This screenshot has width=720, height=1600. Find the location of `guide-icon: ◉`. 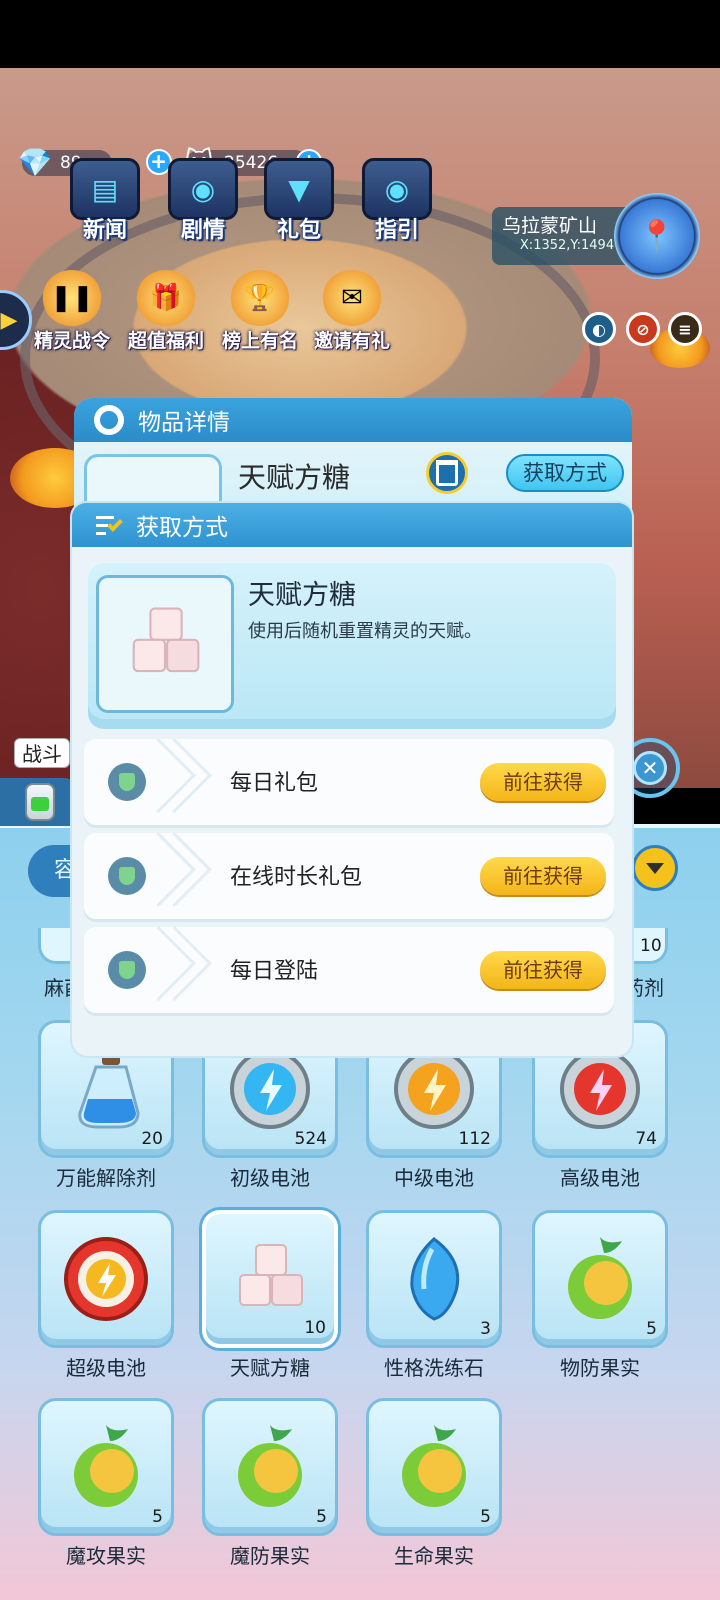

guide-icon: ◉ is located at coordinates (397, 189).